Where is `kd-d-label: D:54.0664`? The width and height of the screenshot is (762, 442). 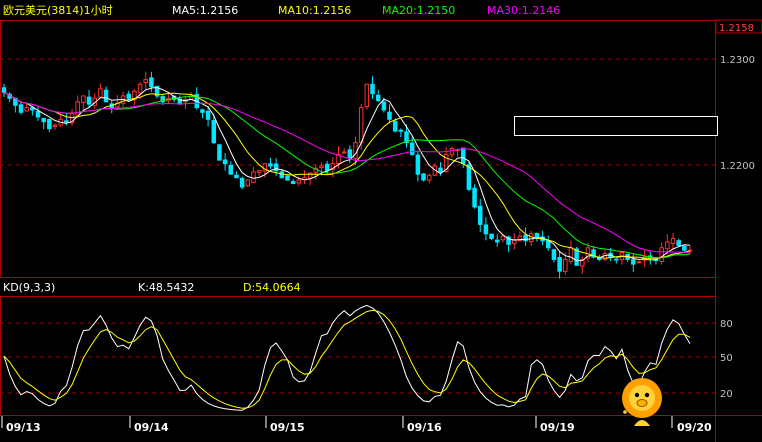
kd-d-label: D:54.0664 is located at coordinates (272, 287).